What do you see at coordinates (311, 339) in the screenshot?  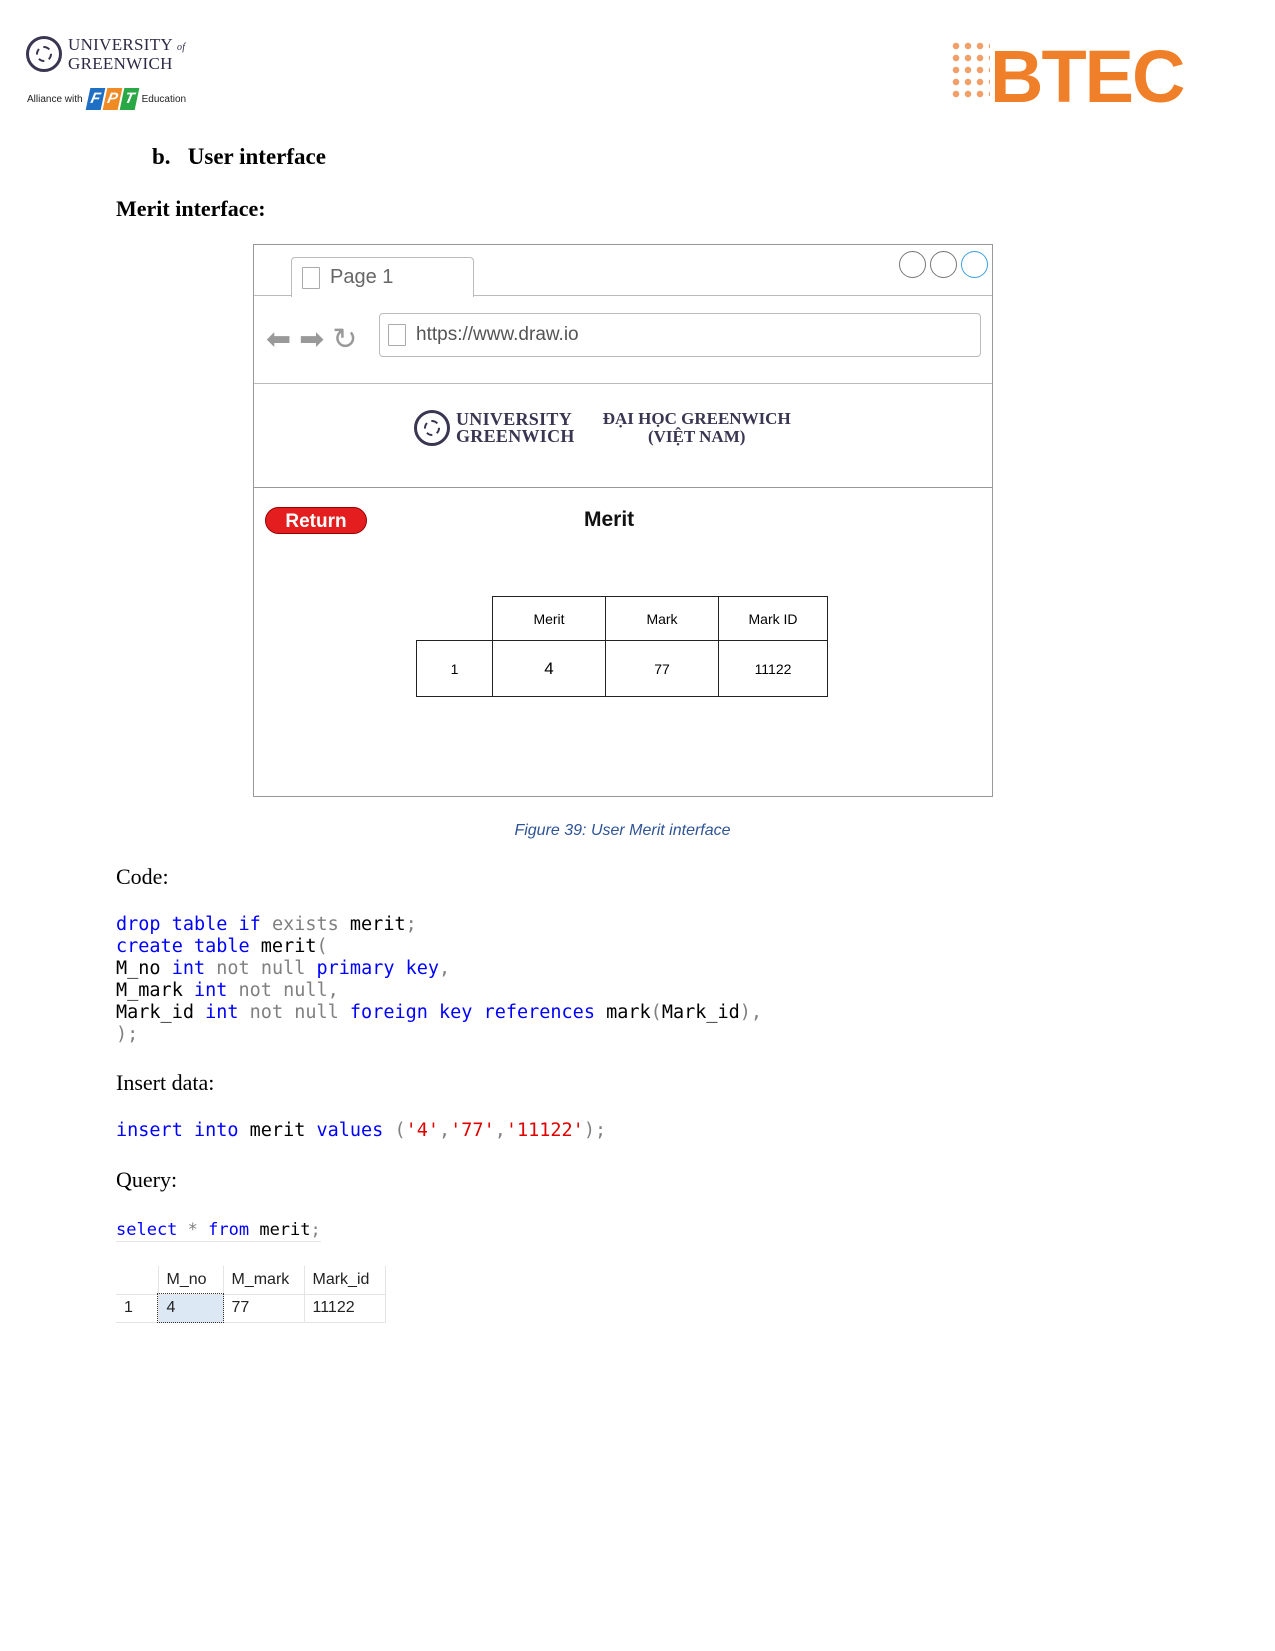 I see `arrow-right-icon: ➡` at bounding box center [311, 339].